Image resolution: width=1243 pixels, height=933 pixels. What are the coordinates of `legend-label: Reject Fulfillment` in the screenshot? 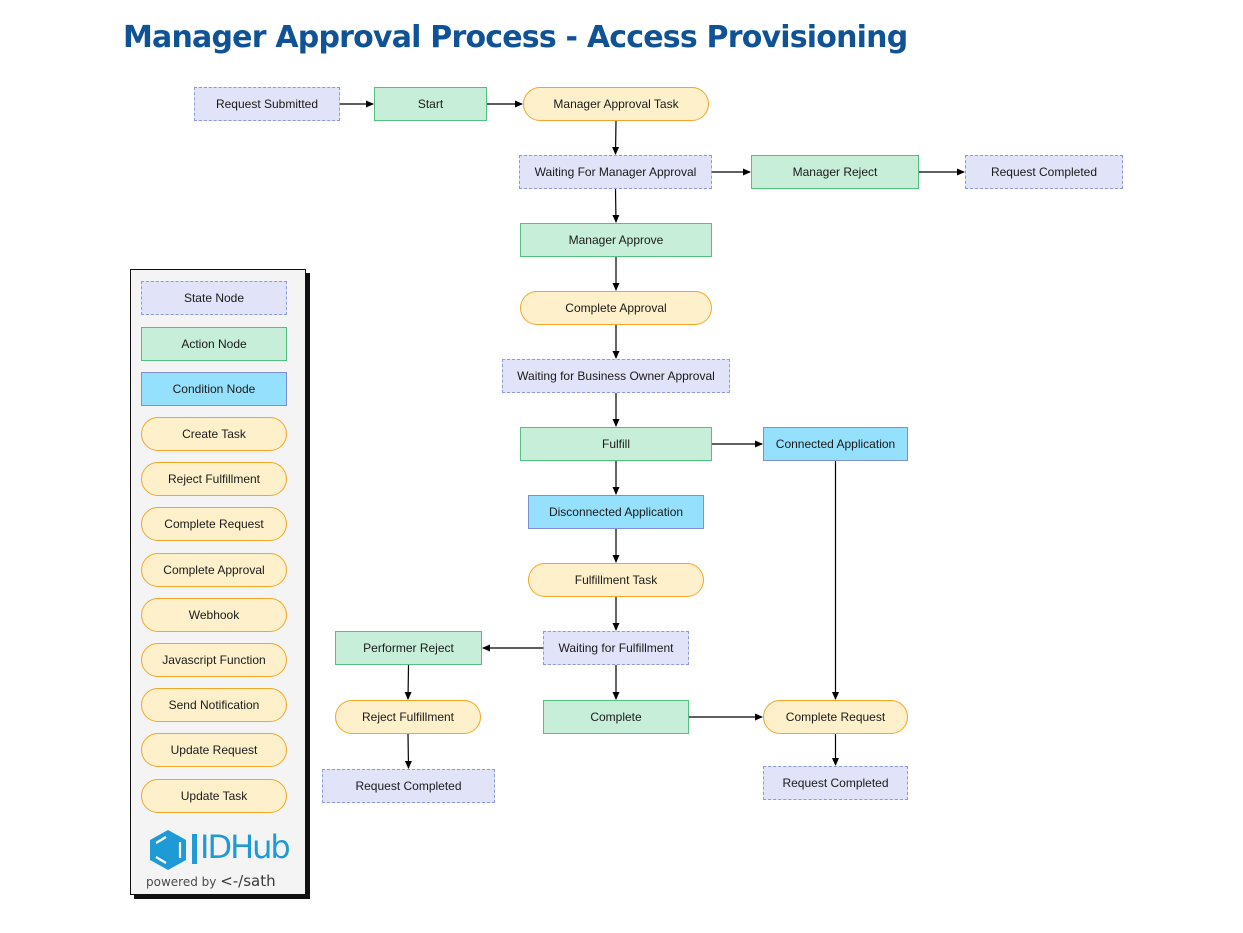 It's located at (214, 479).